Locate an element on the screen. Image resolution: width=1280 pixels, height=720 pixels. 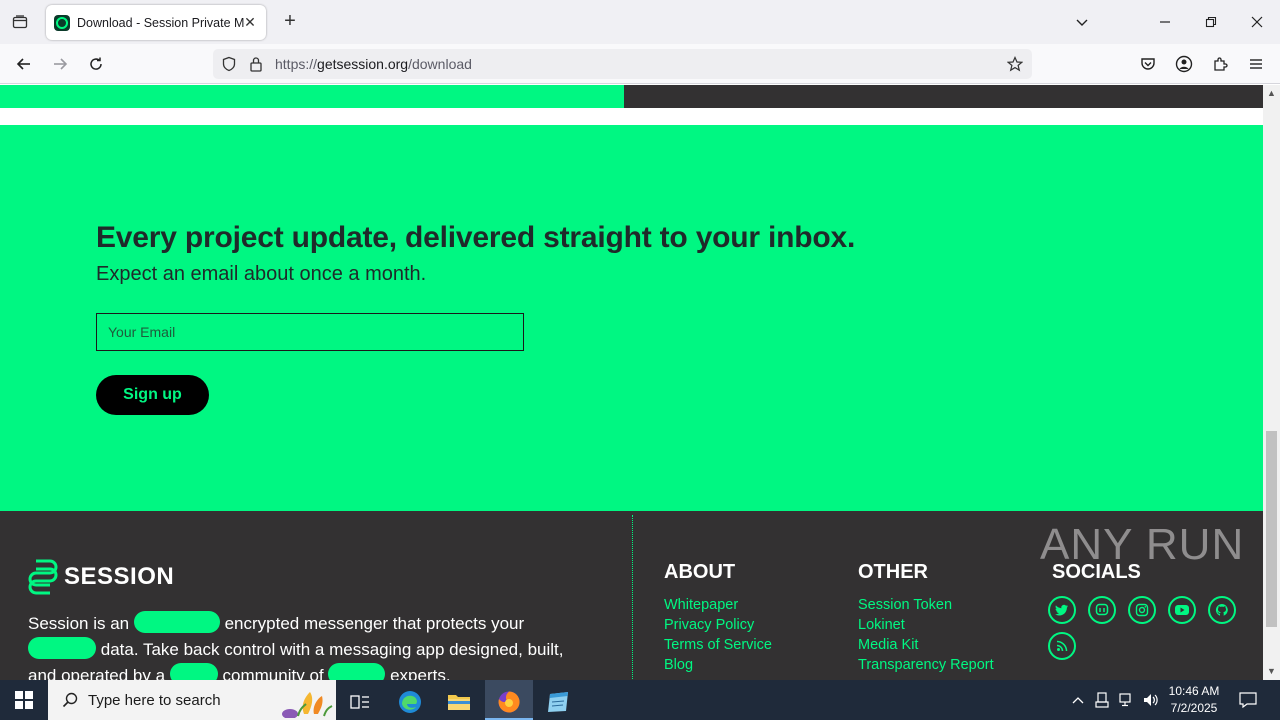
clock-date: 7/2/2025 is located at coordinates (1194, 708).